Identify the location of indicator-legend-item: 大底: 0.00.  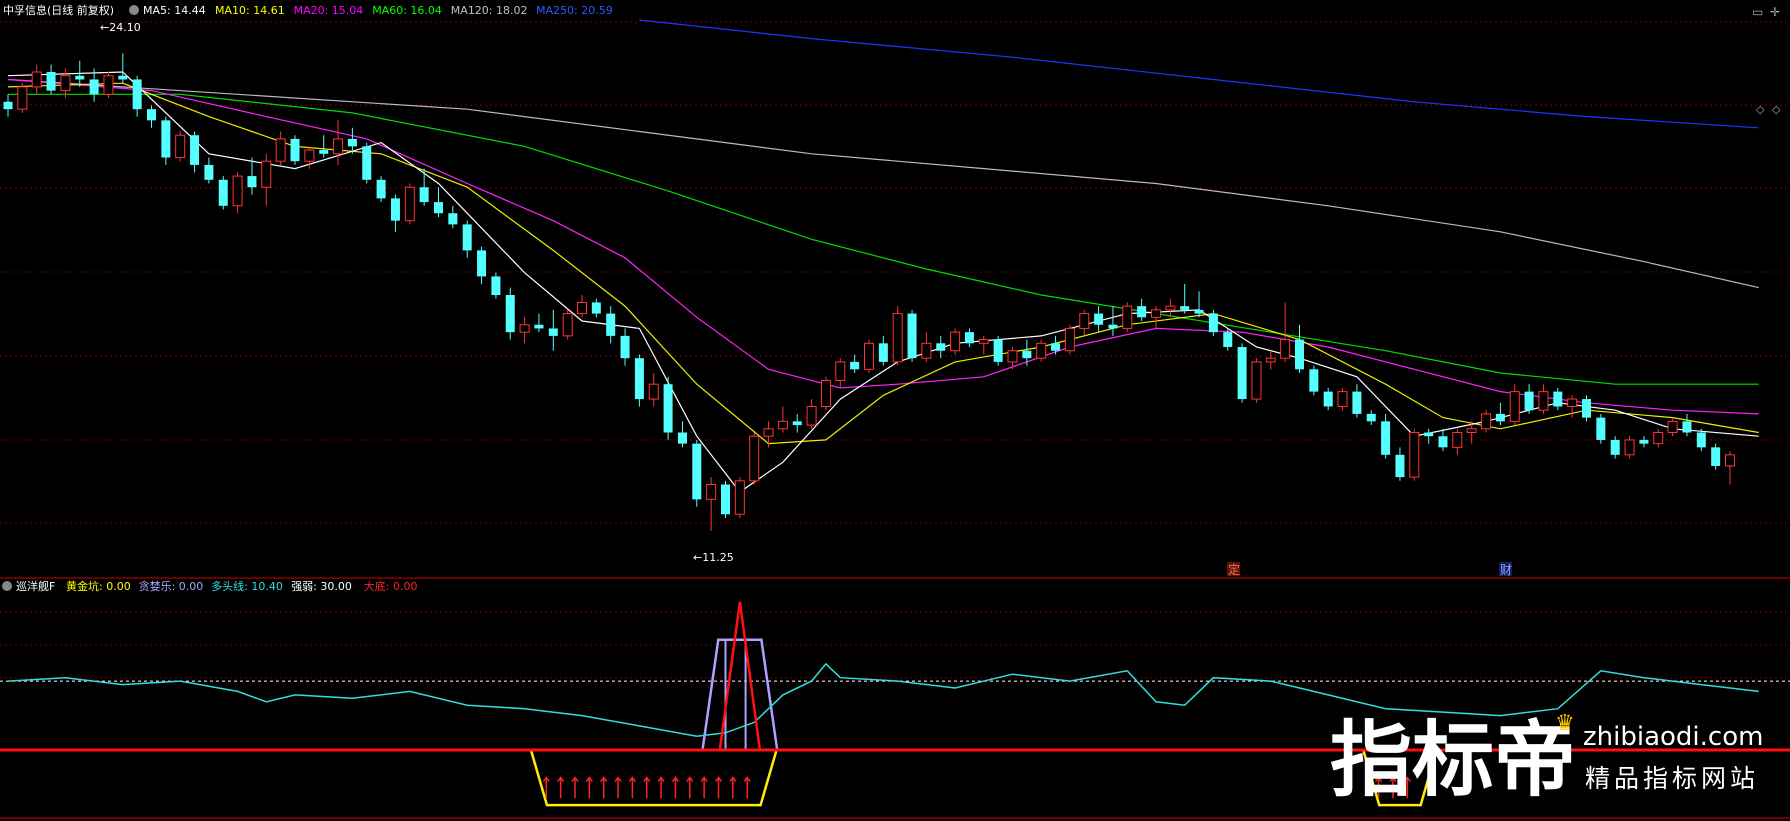
(391, 586).